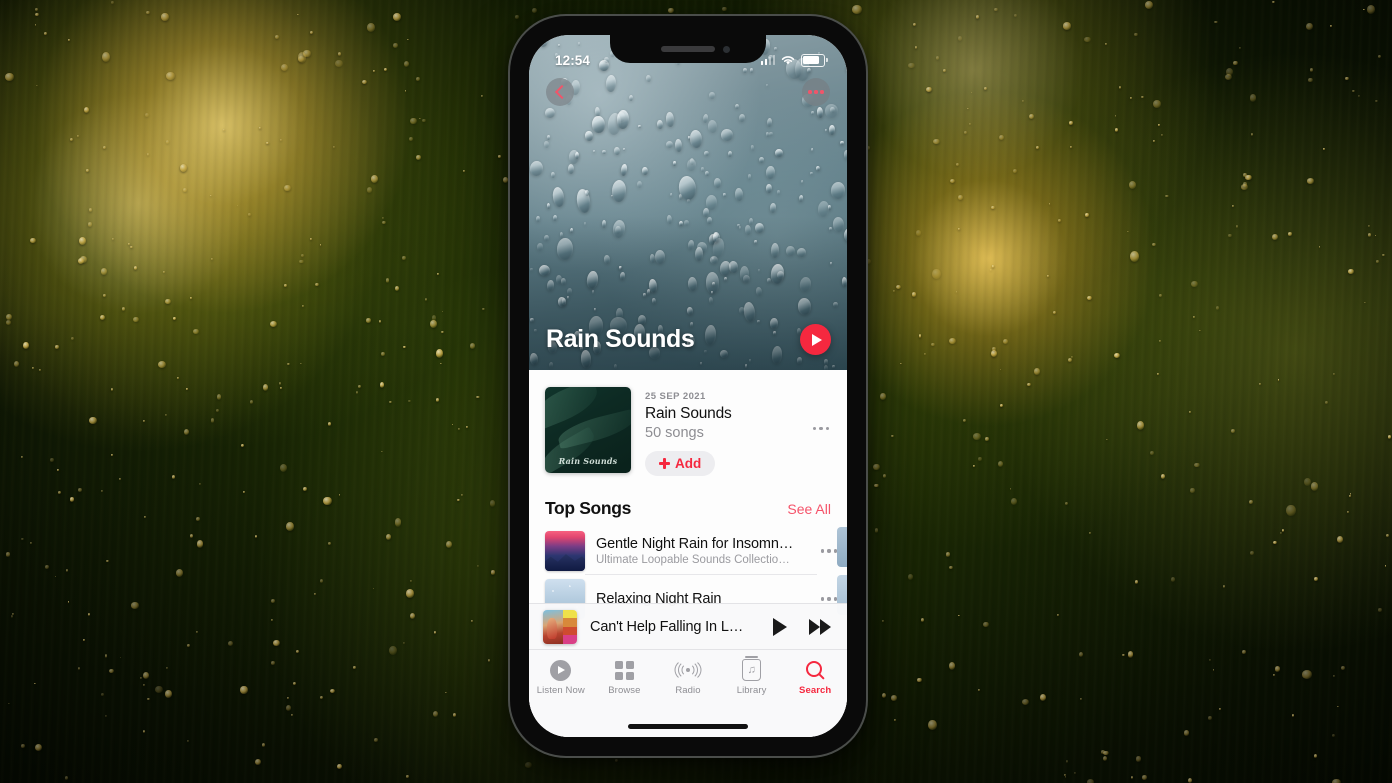  Describe the element at coordinates (588, 508) in the screenshot. I see `section-title: Top Songs` at that location.